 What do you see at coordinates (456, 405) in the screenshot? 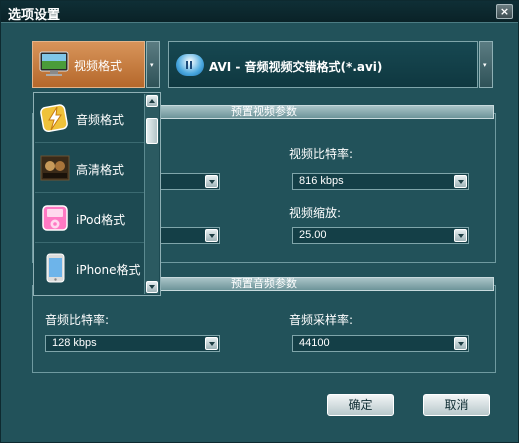
I see `cancel-button: 取消` at bounding box center [456, 405].